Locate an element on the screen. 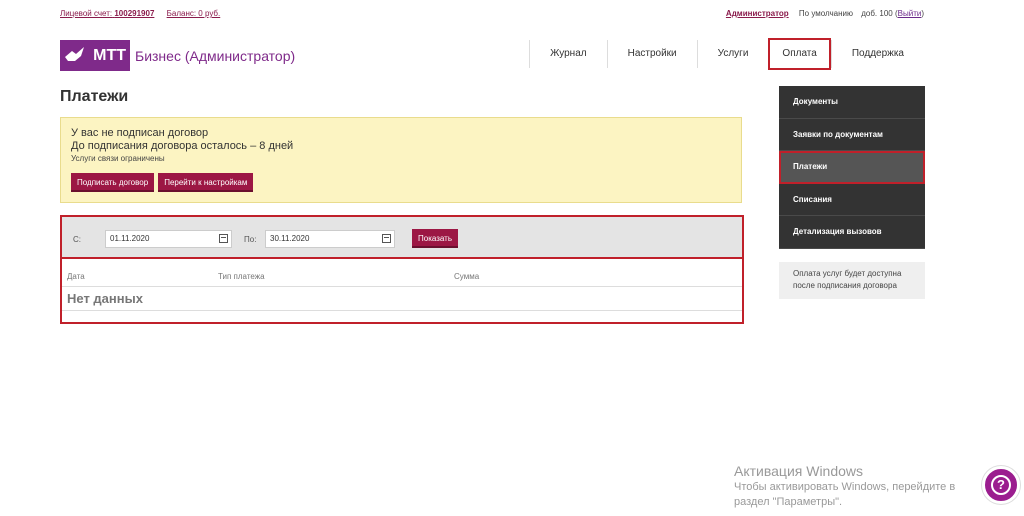 The image size is (1024, 516). bird-icon is located at coordinates (74, 54).